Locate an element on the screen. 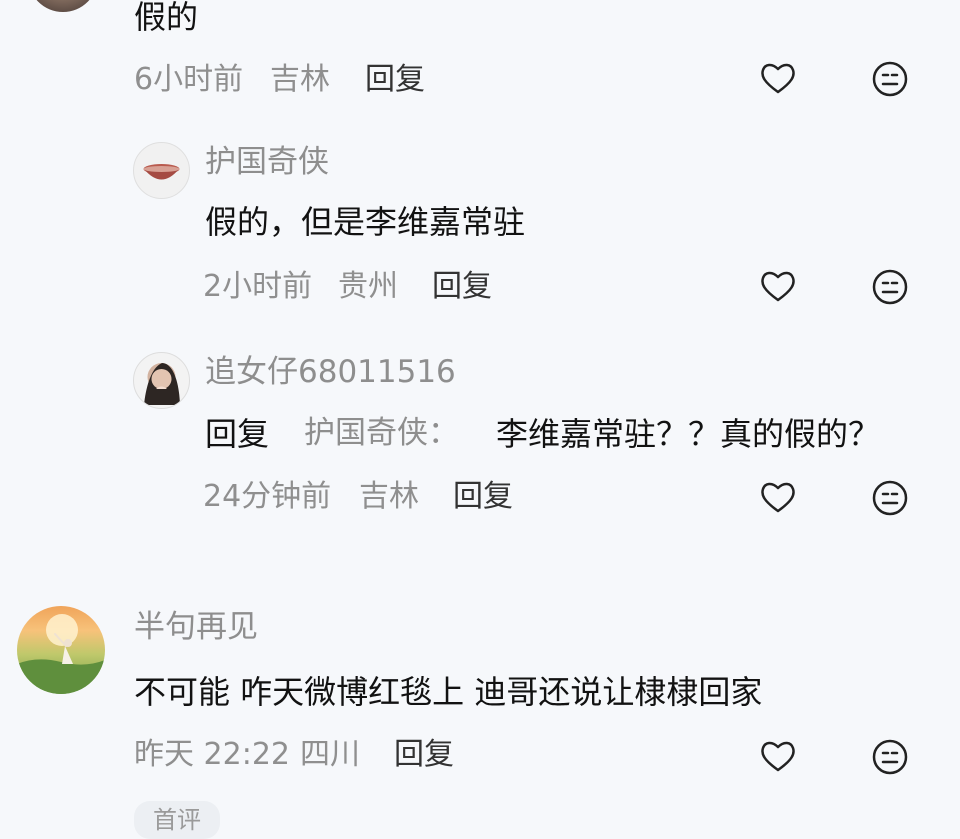 This screenshot has height=839, width=960. reply-target: 护国奇侠： is located at coordinates (381, 433).